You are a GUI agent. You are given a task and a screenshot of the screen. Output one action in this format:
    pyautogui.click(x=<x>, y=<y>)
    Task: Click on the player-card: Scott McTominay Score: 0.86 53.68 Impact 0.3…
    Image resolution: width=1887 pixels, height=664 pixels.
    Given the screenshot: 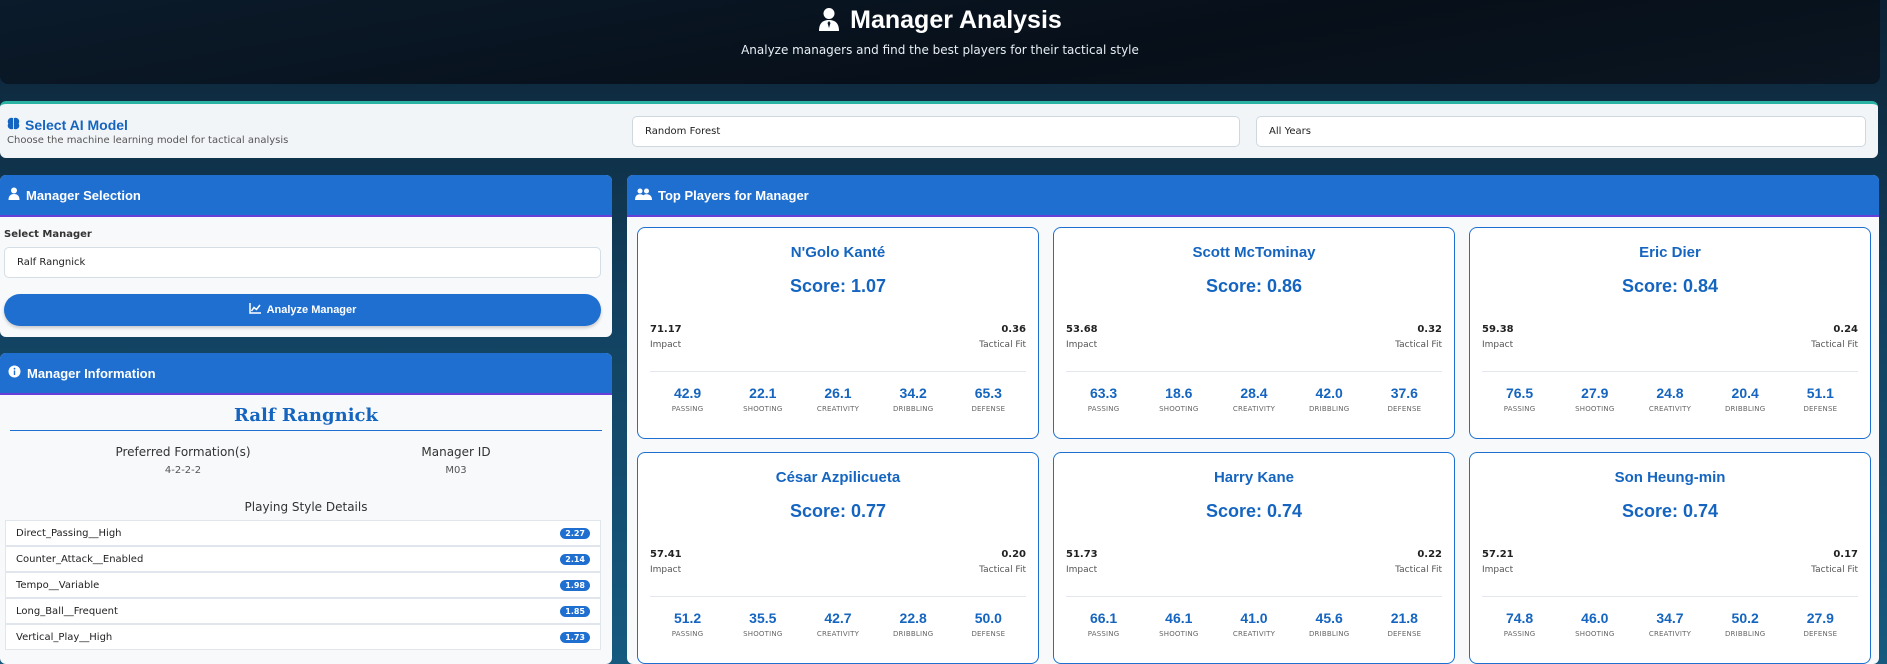 What is the action you would take?
    pyautogui.click(x=1254, y=333)
    